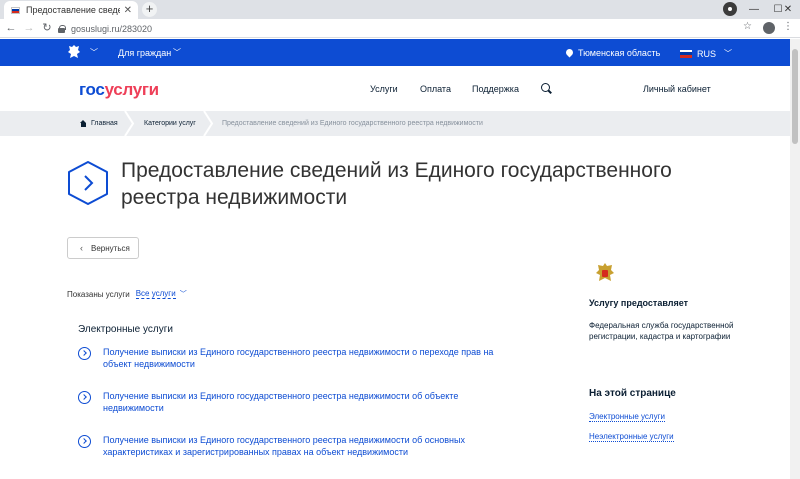 Image resolution: width=800 pixels, height=479 pixels. Describe the element at coordinates (74, 52) in the screenshot. I see `coat-of-arms-icon` at that location.